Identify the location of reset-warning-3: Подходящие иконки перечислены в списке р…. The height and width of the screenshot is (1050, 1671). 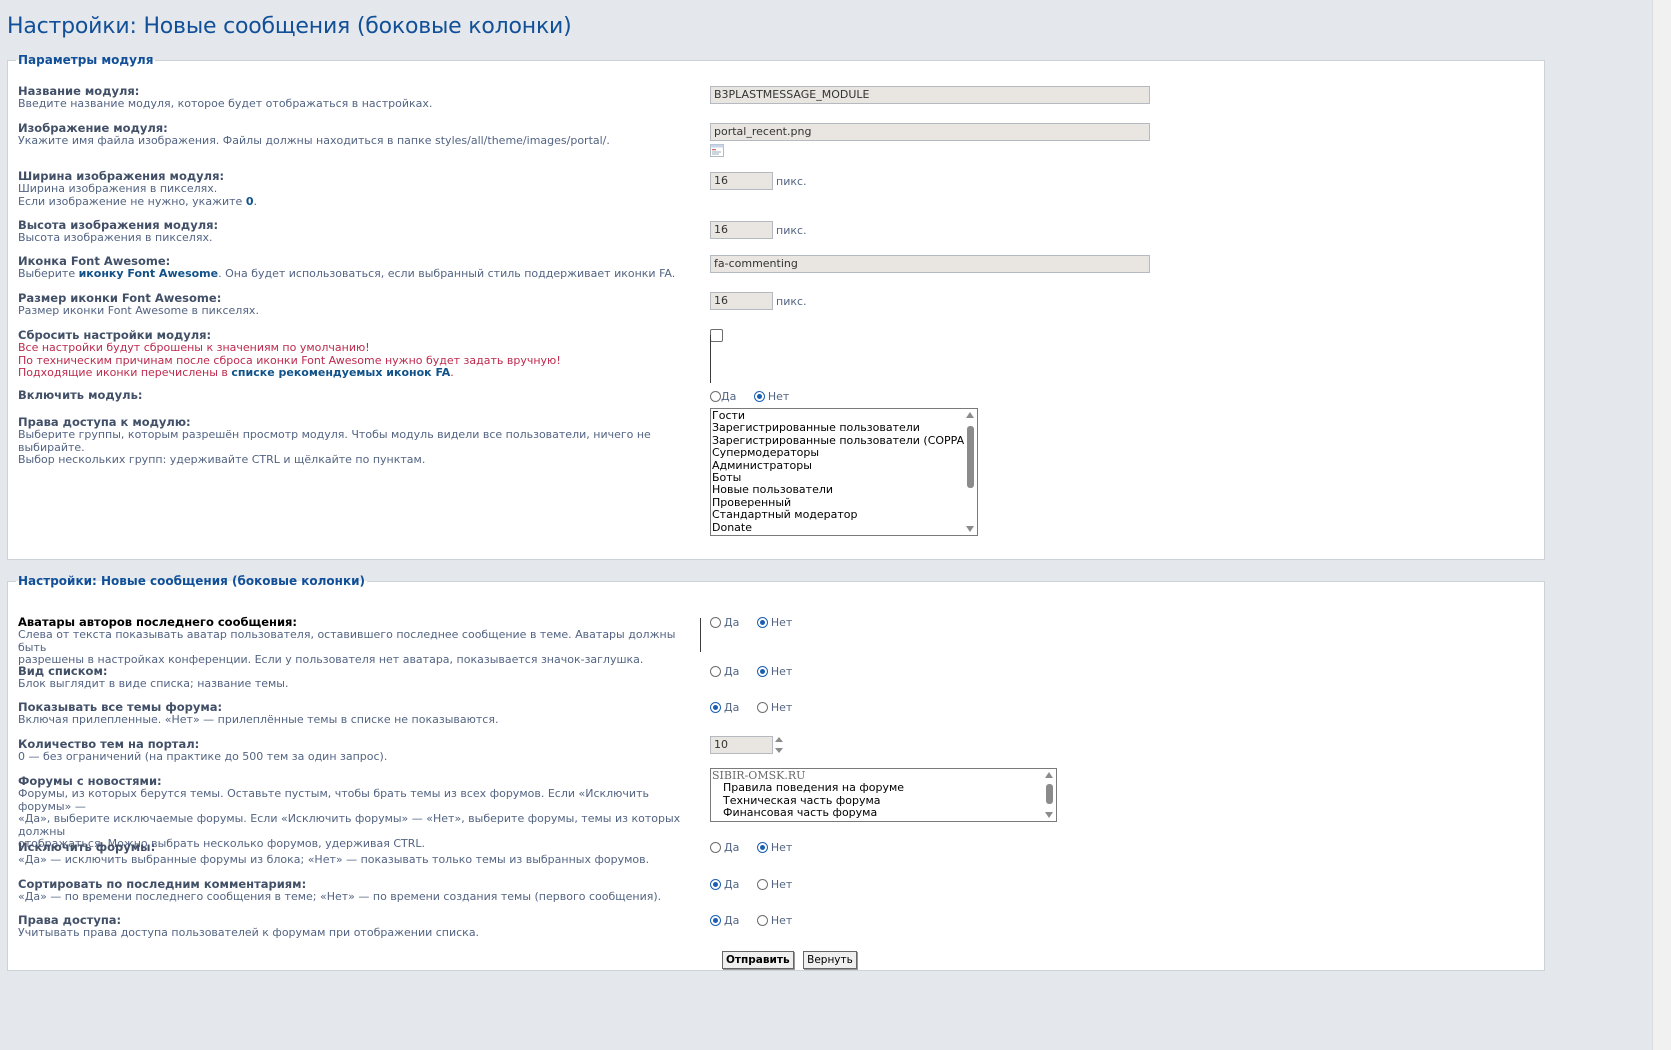
(236, 372).